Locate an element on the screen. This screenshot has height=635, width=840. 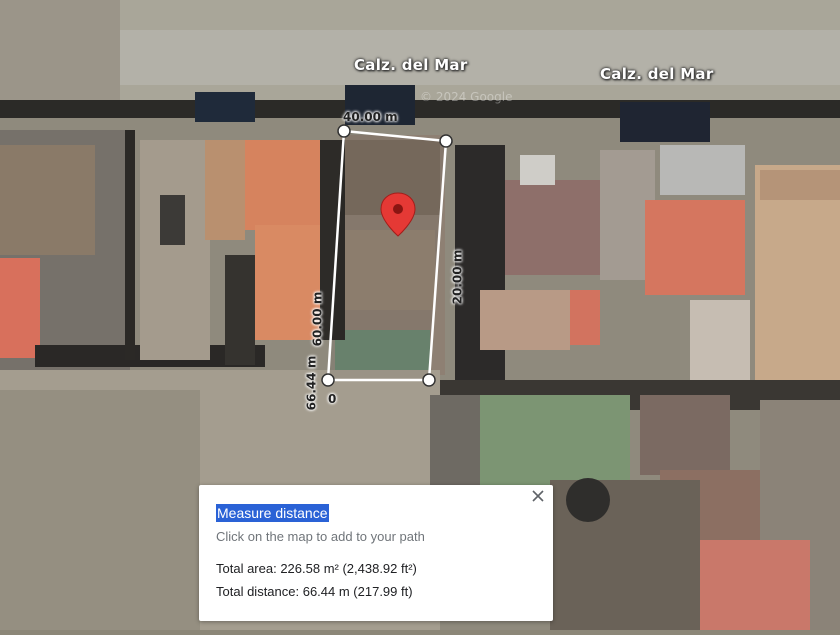
measure-label-left-lower: 66.44 m is located at coordinates (311, 383).